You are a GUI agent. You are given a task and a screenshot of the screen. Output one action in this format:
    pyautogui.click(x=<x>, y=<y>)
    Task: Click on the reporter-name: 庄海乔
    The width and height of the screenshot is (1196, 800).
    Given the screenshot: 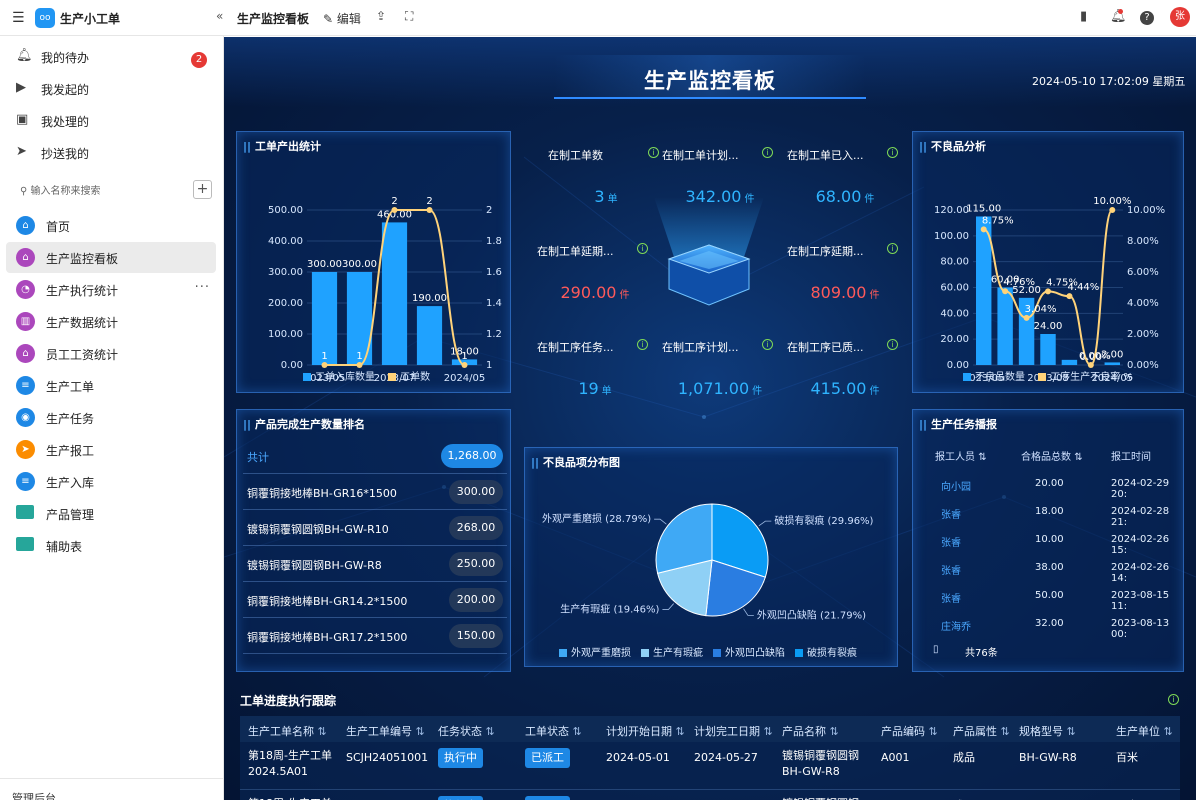 What is the action you would take?
    pyautogui.click(x=956, y=625)
    